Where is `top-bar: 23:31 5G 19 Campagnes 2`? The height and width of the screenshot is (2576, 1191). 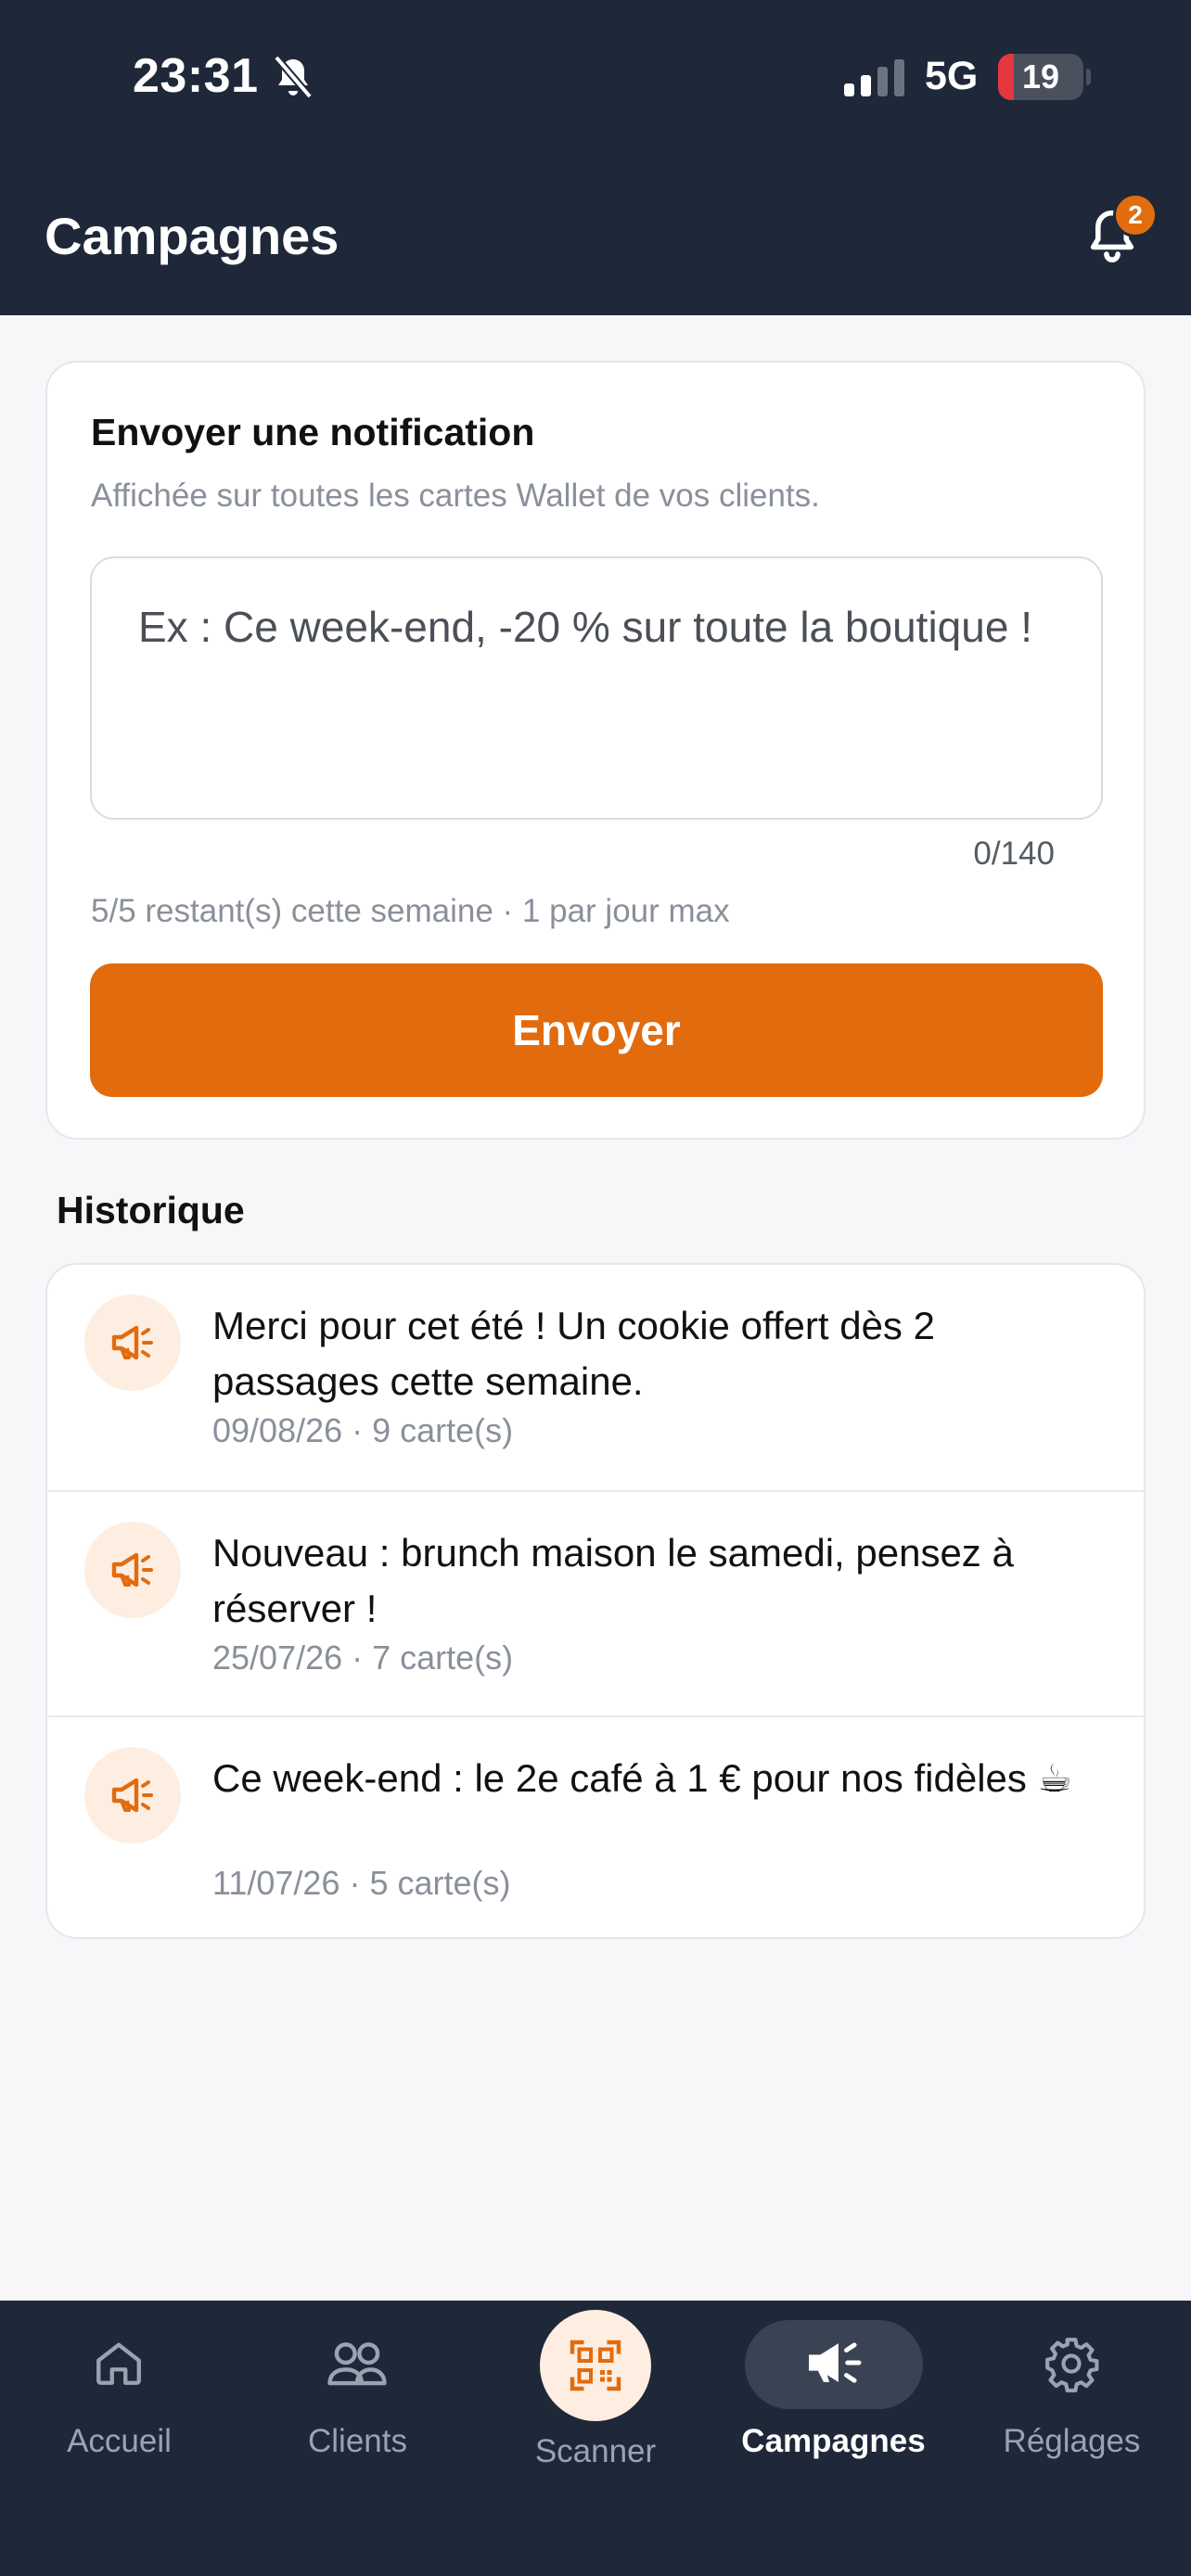
top-bar: 23:31 5G 19 Campagnes 2 is located at coordinates (595, 157).